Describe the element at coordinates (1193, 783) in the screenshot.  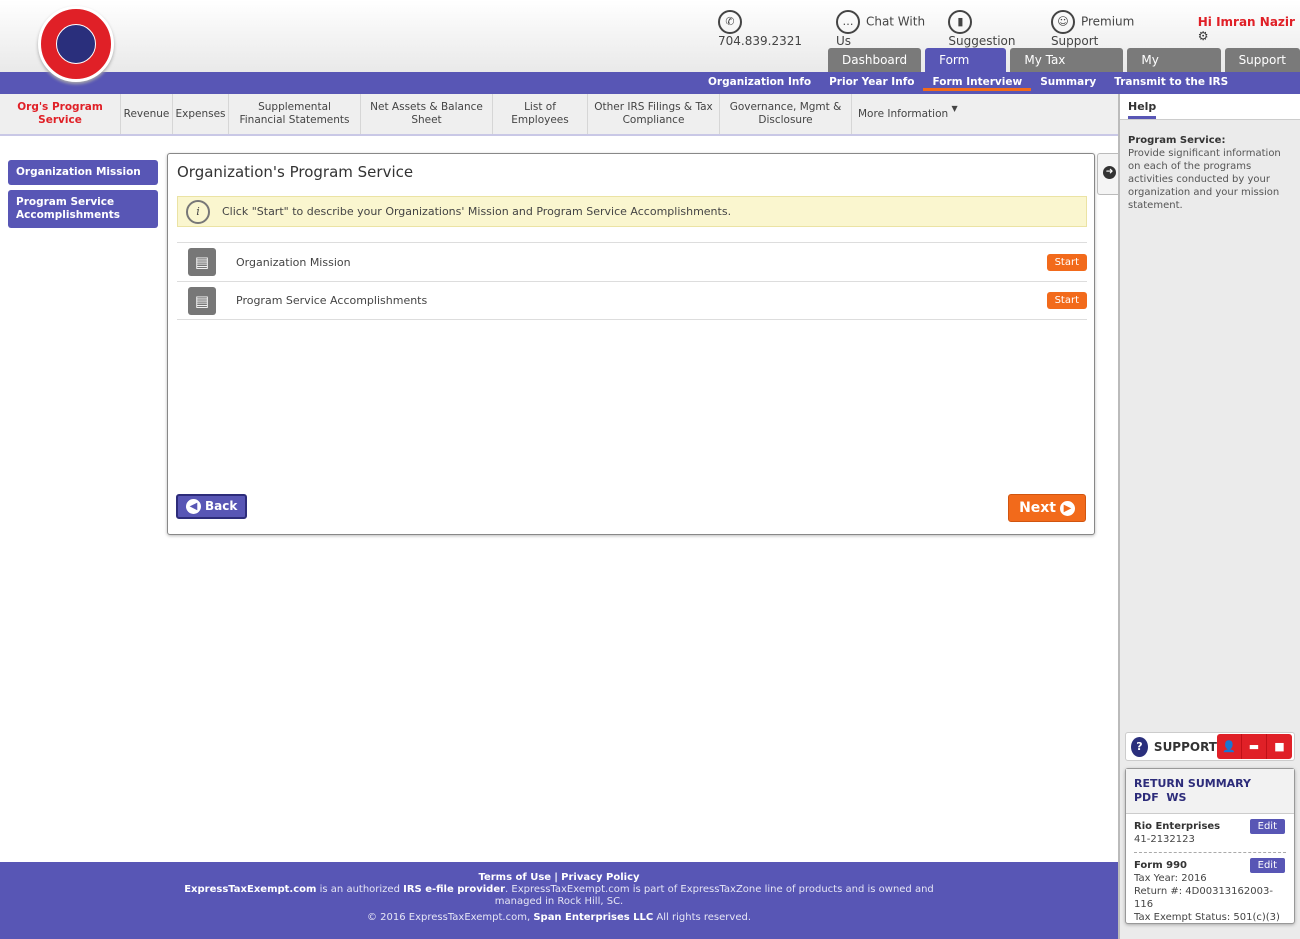
I see `return-summary-title: RETURN SUMMARY` at that location.